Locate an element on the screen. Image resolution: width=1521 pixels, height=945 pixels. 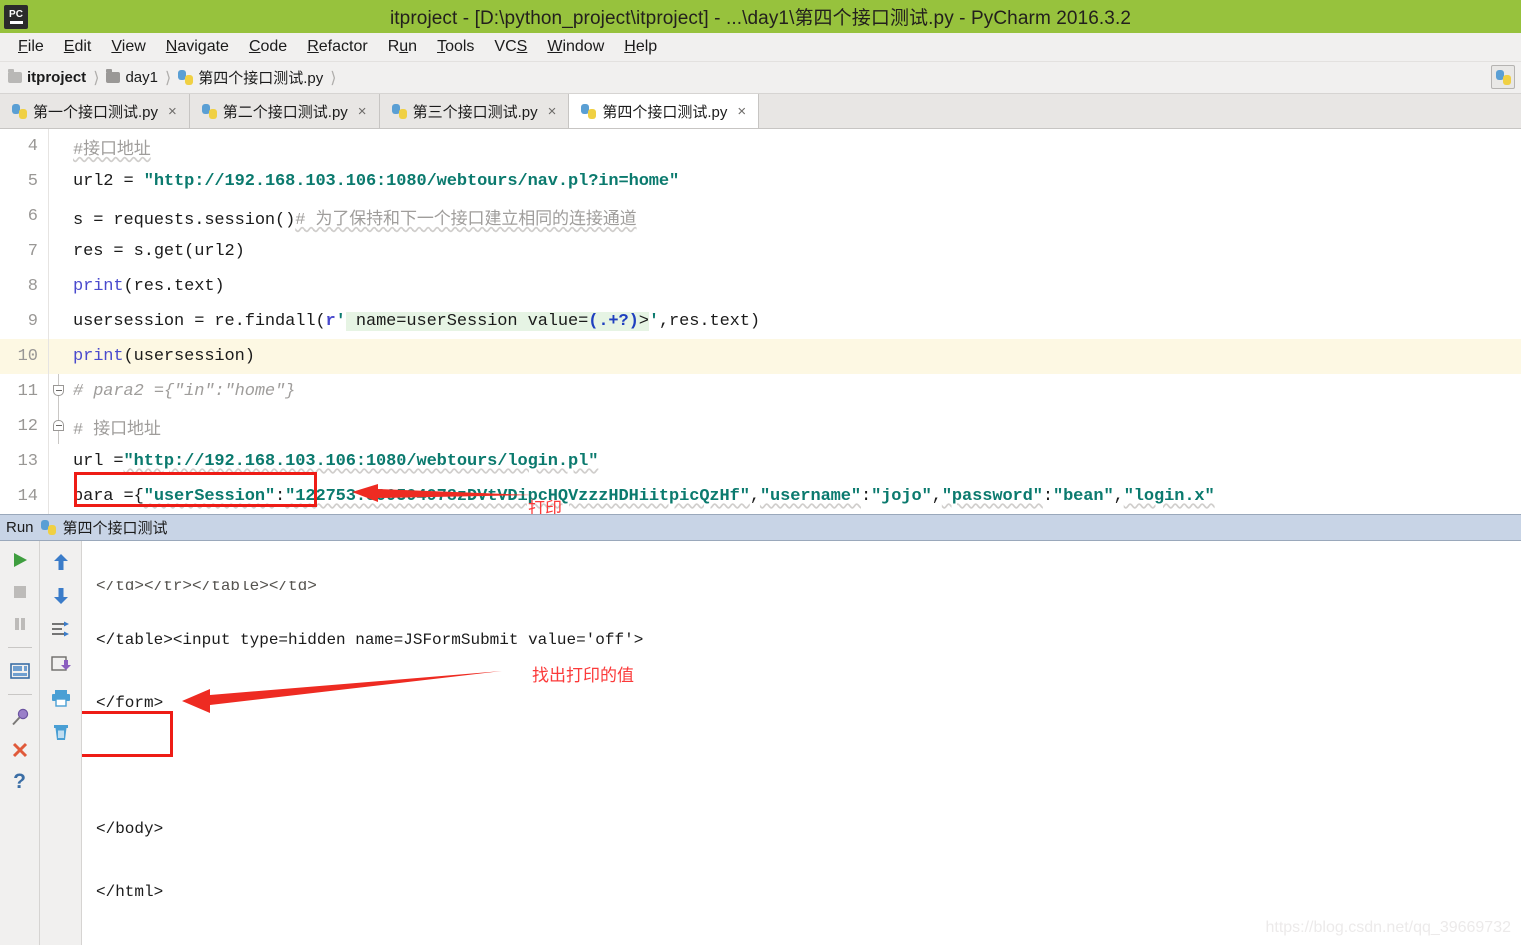
menu-help: Help is located at coordinates (640, 47).